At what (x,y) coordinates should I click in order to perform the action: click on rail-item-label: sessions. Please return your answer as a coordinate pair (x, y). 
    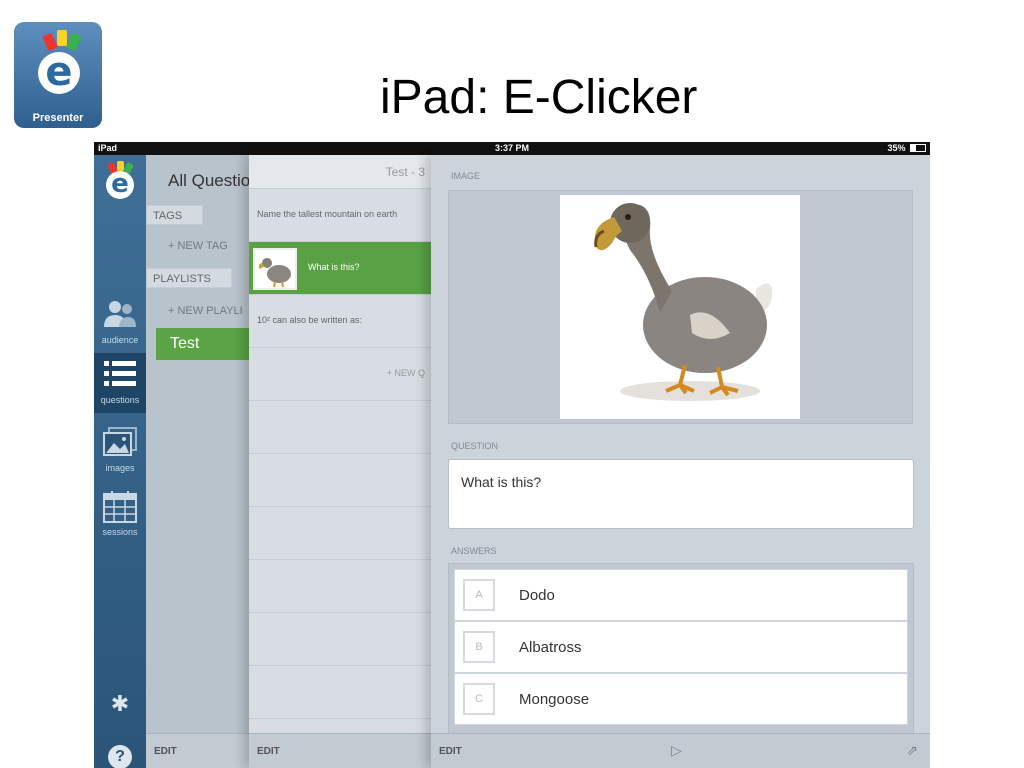
    Looking at the image, I should click on (120, 532).